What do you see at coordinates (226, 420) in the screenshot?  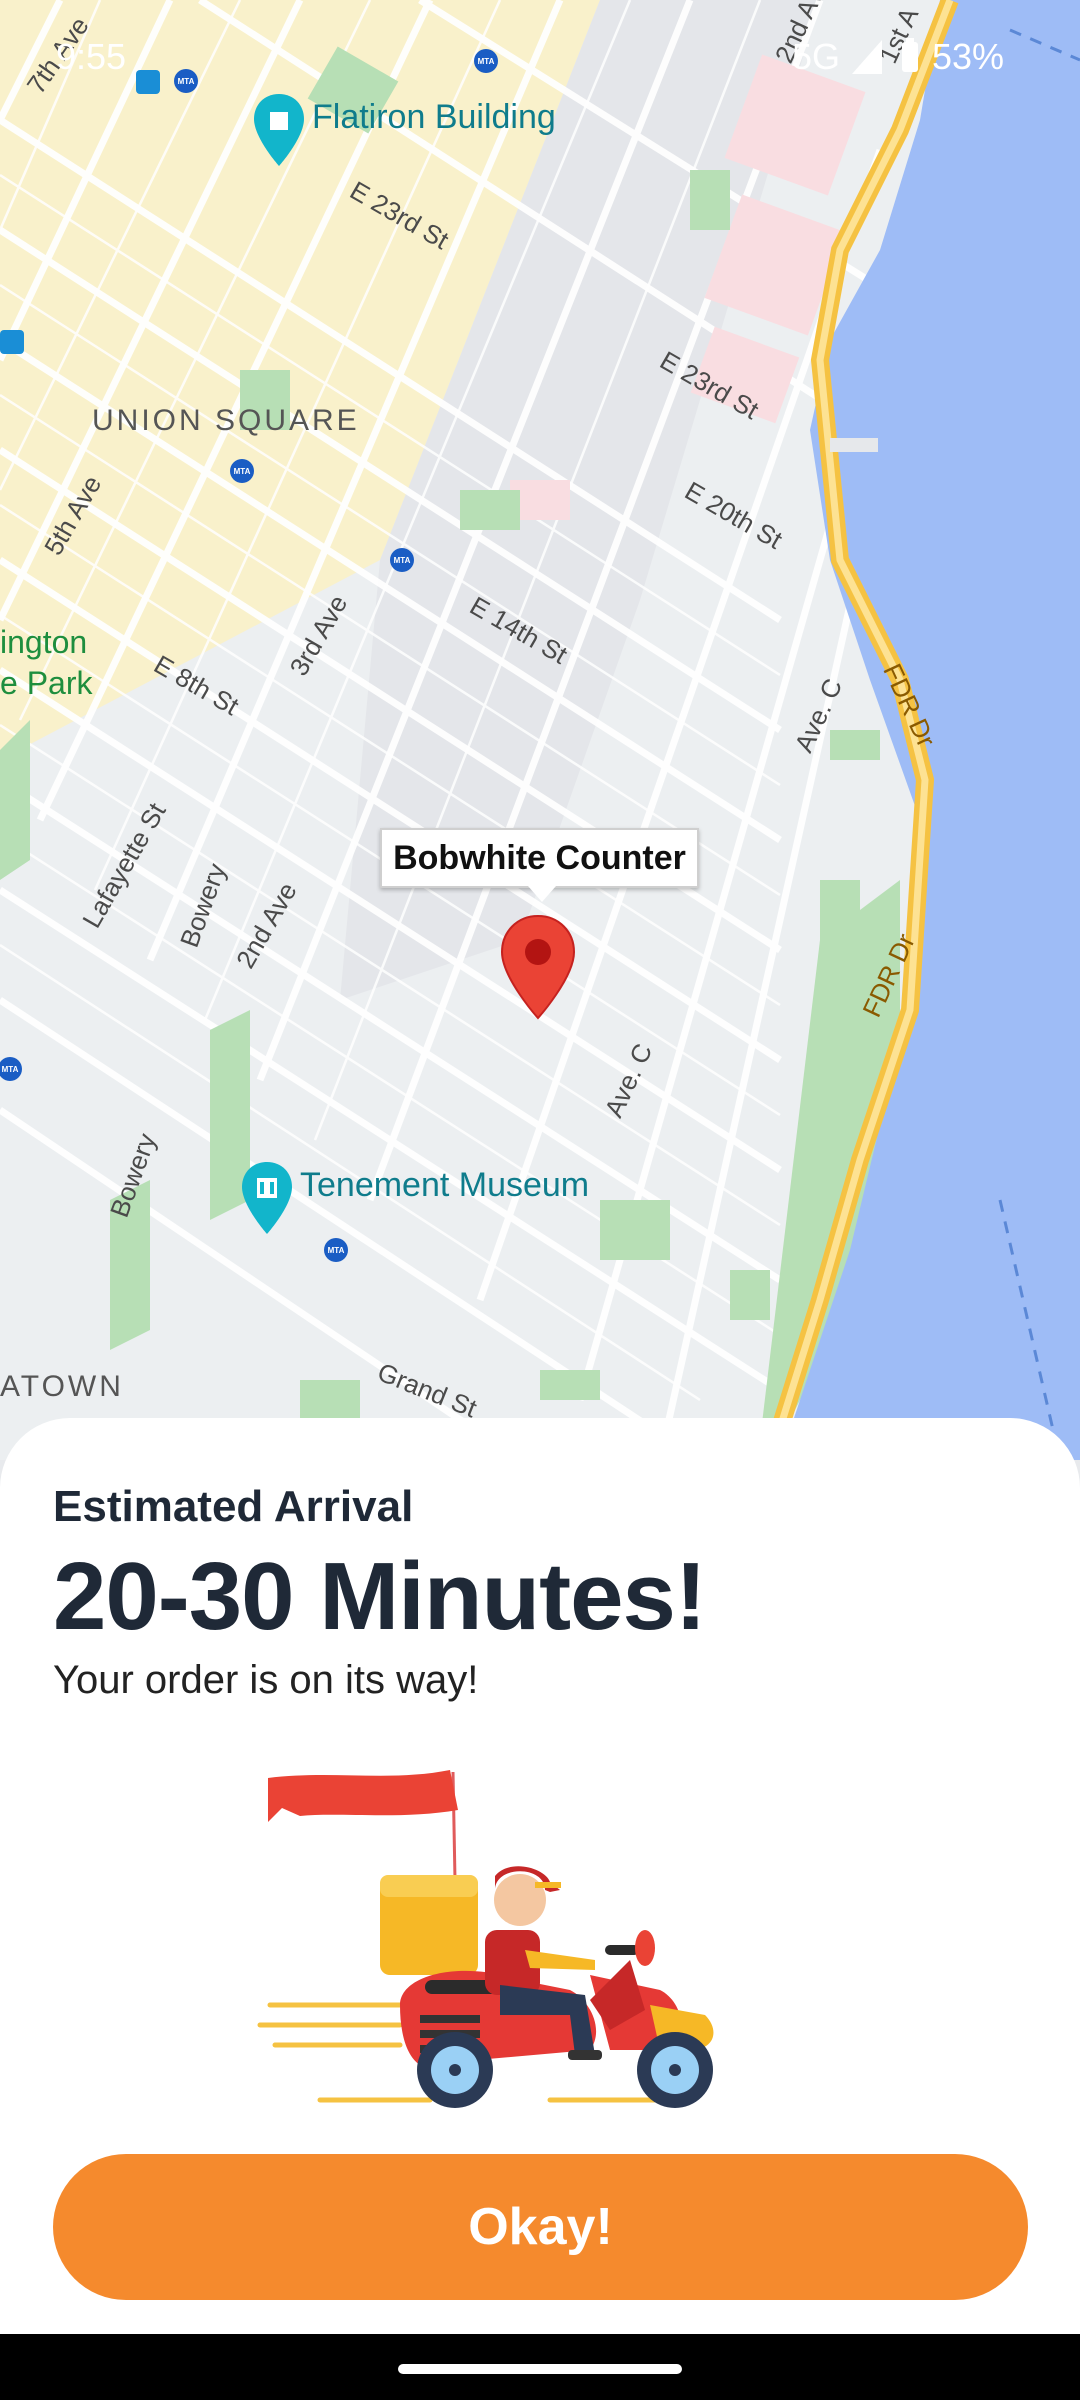 I see `neighborhood-label: UNION SQUARE` at bounding box center [226, 420].